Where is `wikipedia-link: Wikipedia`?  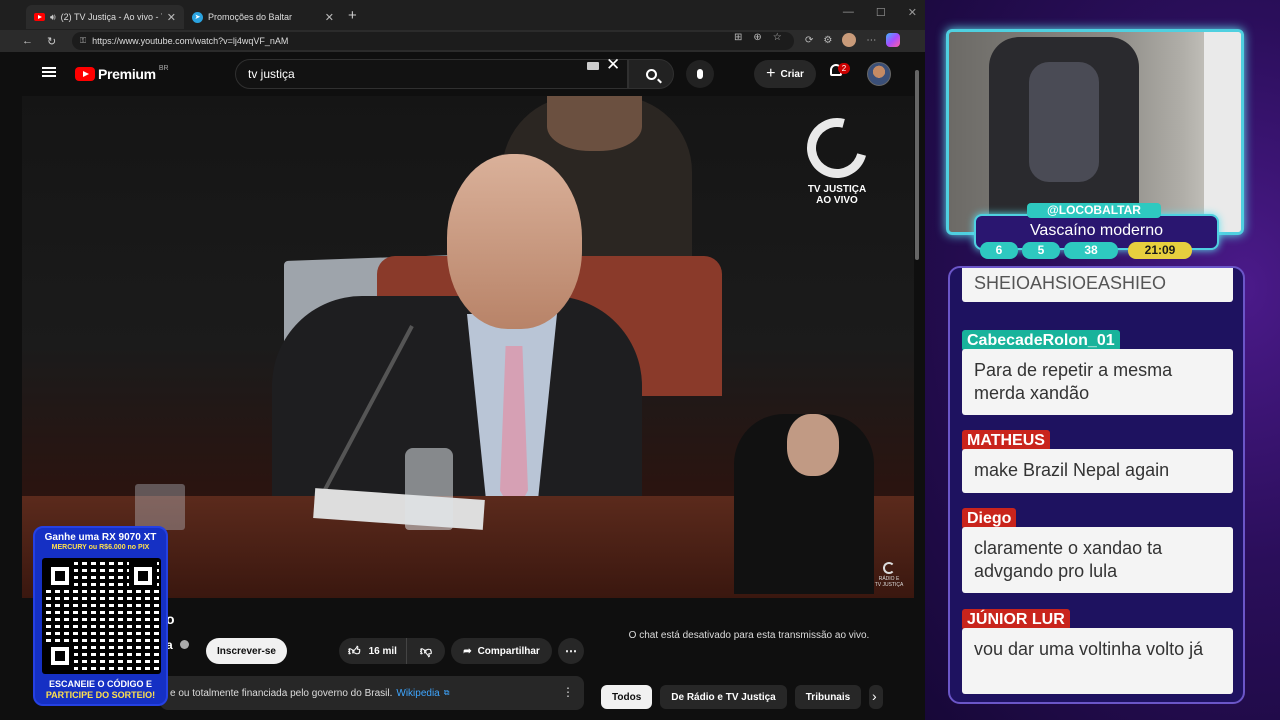 wikipedia-link: Wikipedia is located at coordinates (417, 693).